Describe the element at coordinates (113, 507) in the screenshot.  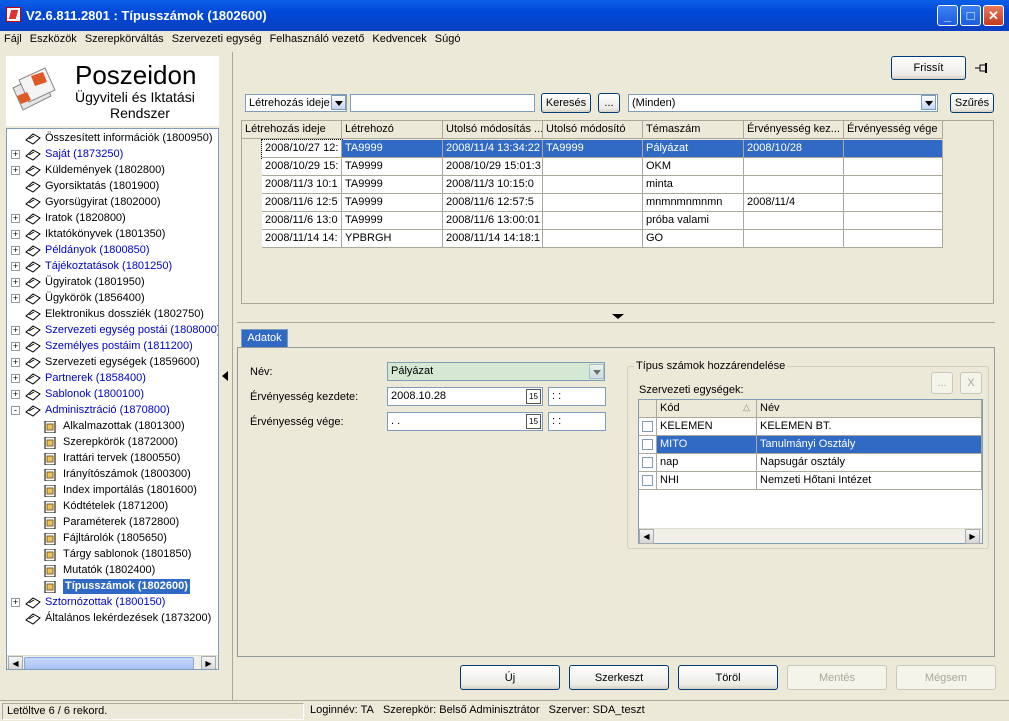
I see `tree-item: Kódtételek (1871200)` at that location.